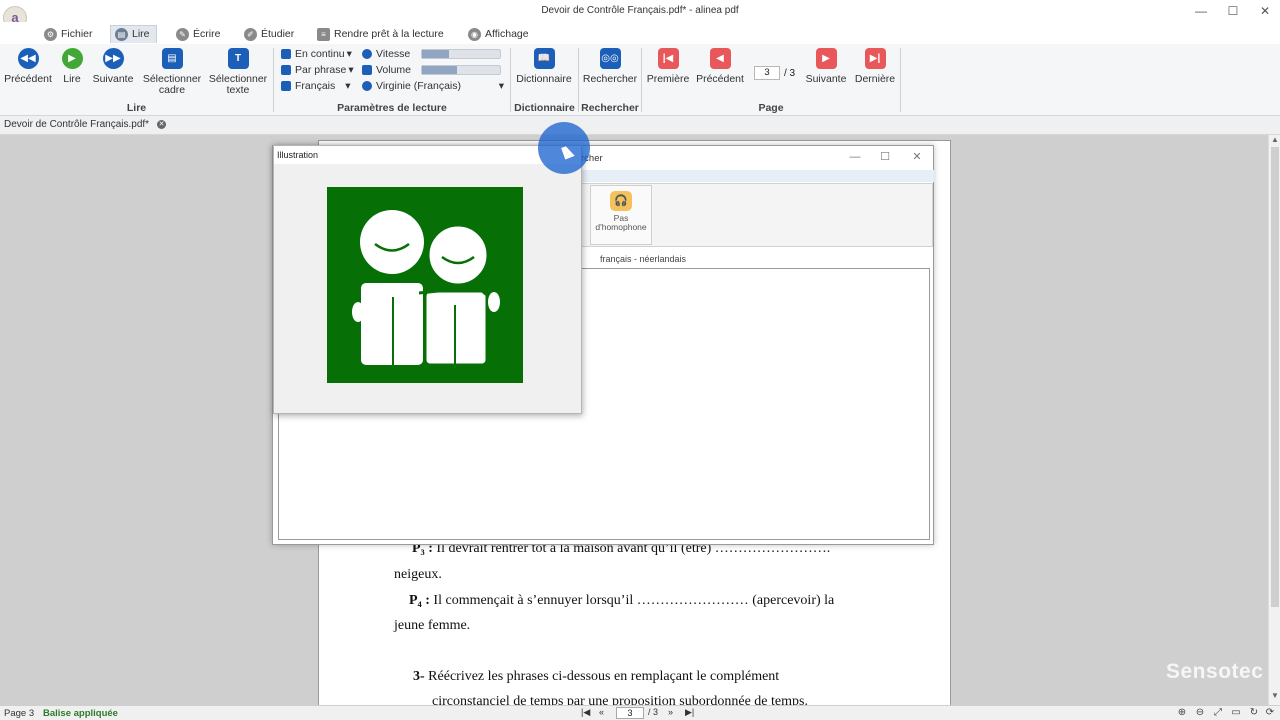 This screenshot has height=720, width=1280. What do you see at coordinates (1270, 713) in the screenshot?
I see `refresh-icon: ⟳` at bounding box center [1270, 713].